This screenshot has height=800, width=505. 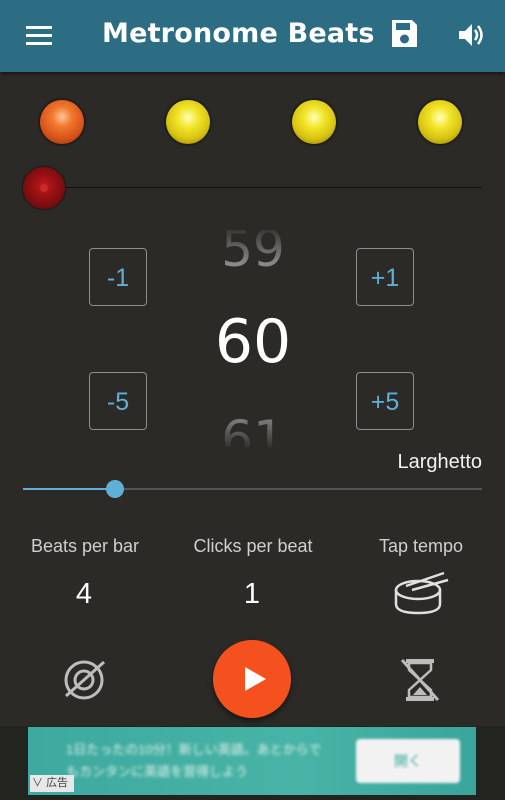 What do you see at coordinates (253, 244) in the screenshot?
I see `wheel-fade-top` at bounding box center [253, 244].